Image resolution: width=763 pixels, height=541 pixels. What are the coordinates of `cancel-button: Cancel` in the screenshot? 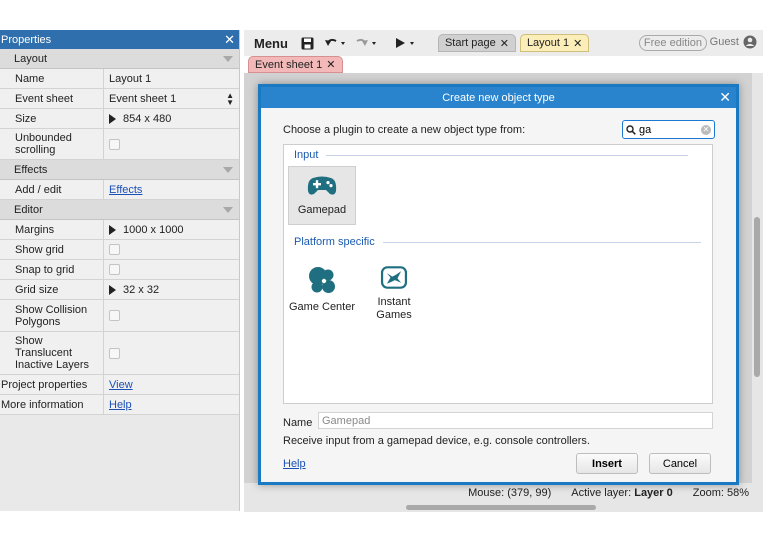 It's located at (680, 463).